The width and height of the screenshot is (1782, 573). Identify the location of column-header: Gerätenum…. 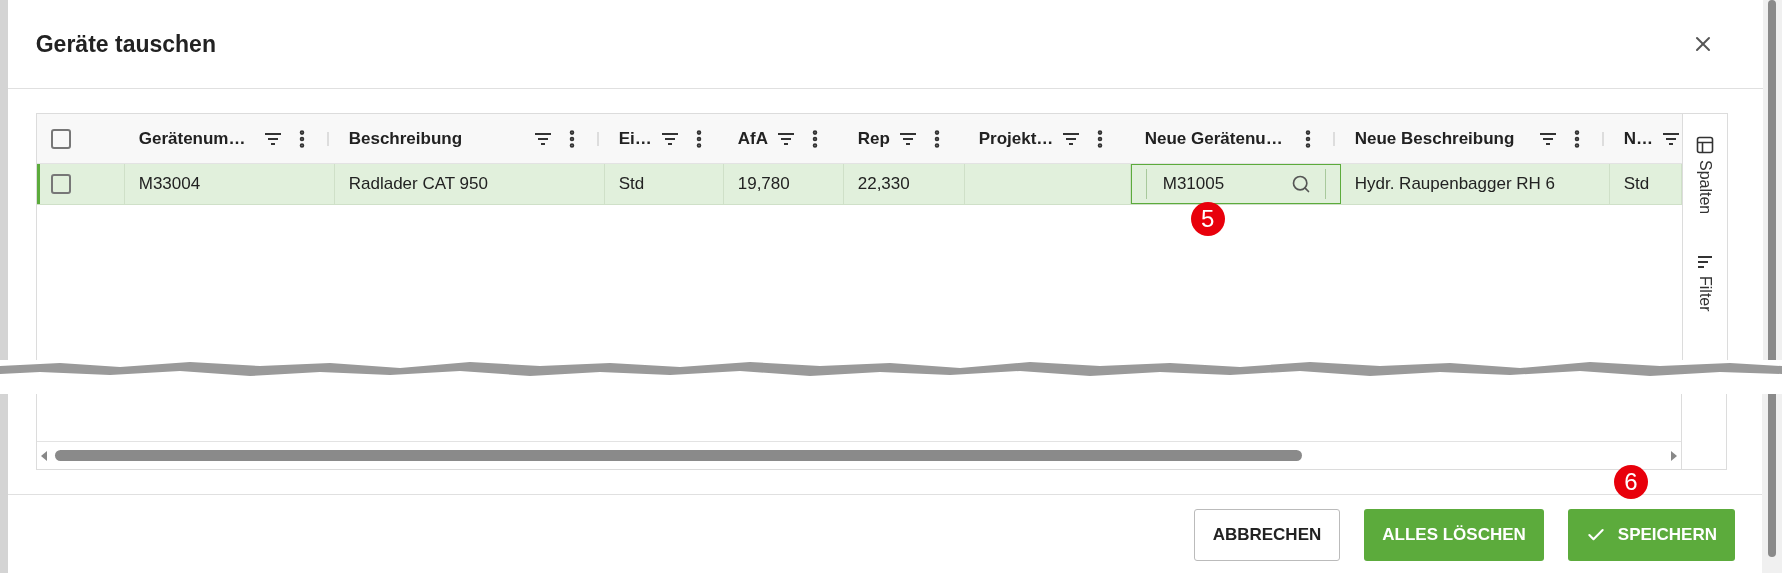
(229, 138).